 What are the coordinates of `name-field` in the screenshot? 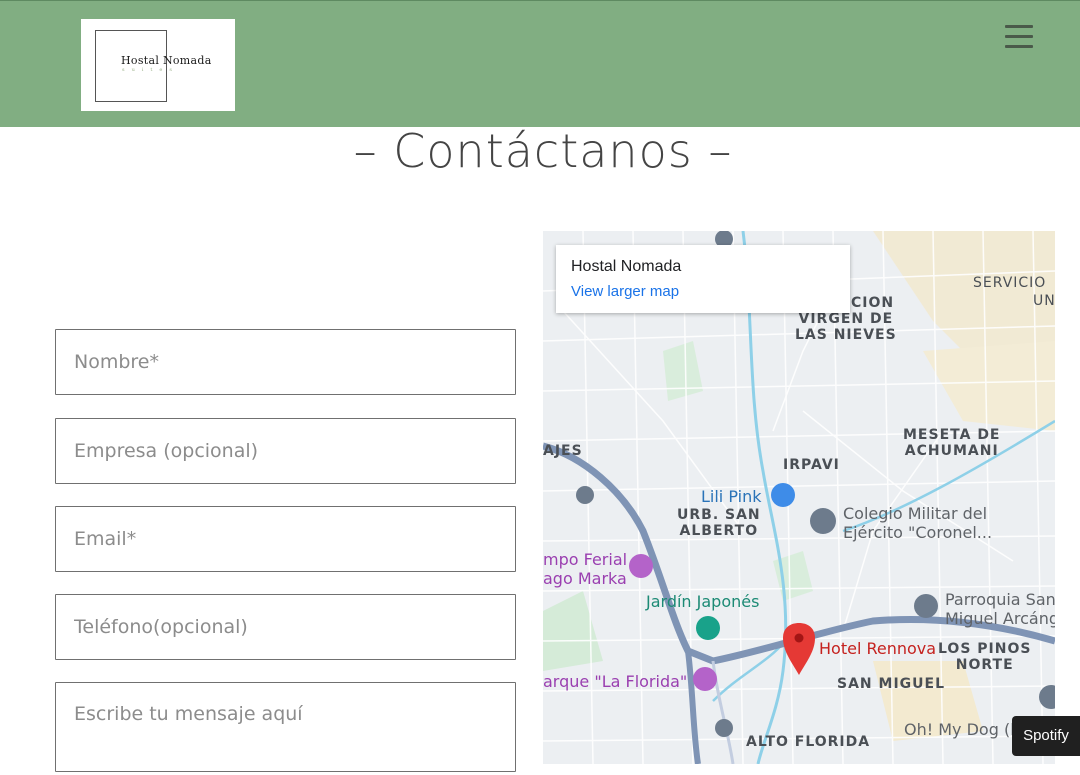 It's located at (285, 362).